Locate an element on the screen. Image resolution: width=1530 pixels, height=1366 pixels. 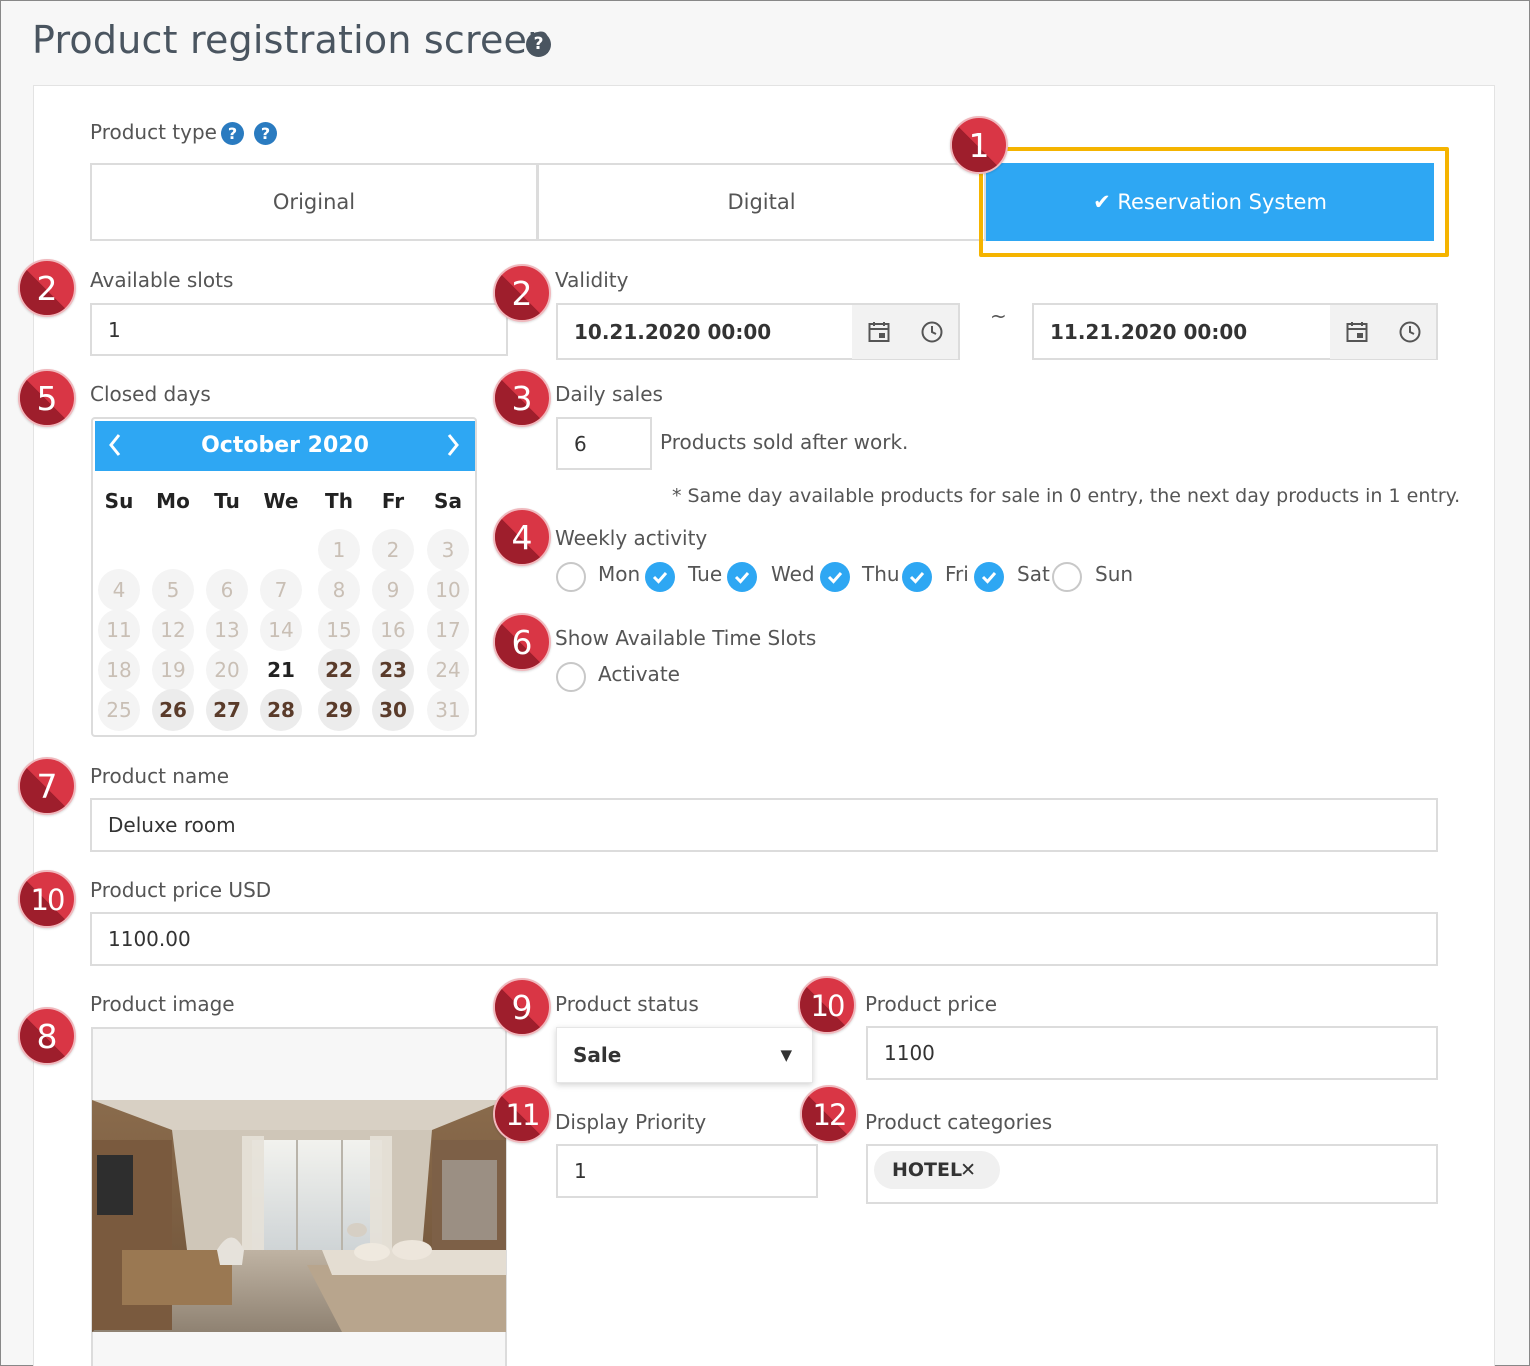
step-badge: 5 is located at coordinates (47, 398).